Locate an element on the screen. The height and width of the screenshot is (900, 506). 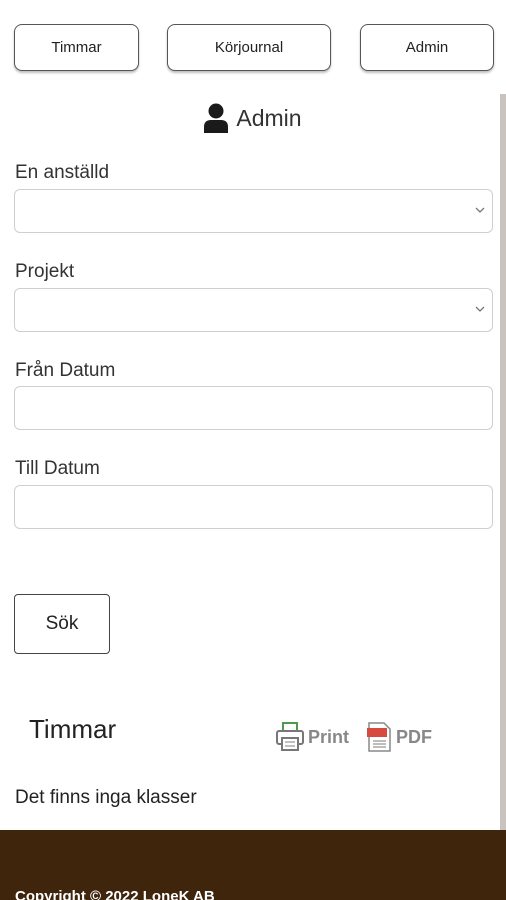
scrollbar is located at coordinates (503, 462).